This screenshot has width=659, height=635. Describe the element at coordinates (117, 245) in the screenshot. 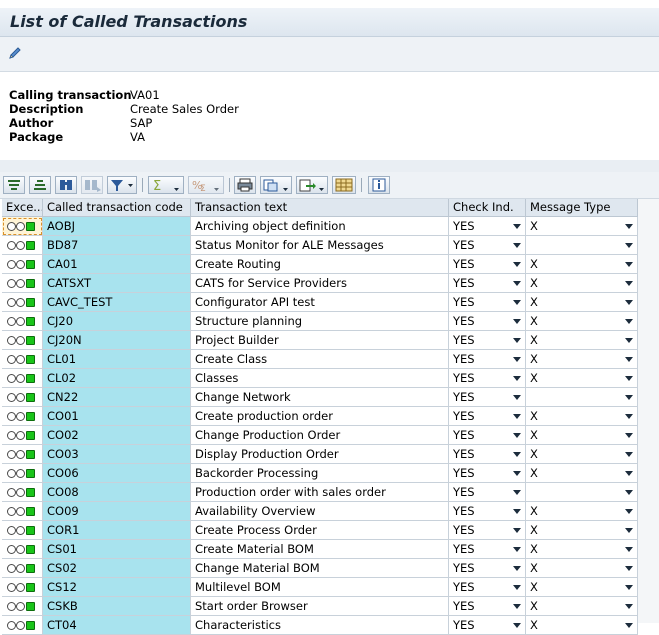

I see `transaction-code-cell: BD87` at that location.